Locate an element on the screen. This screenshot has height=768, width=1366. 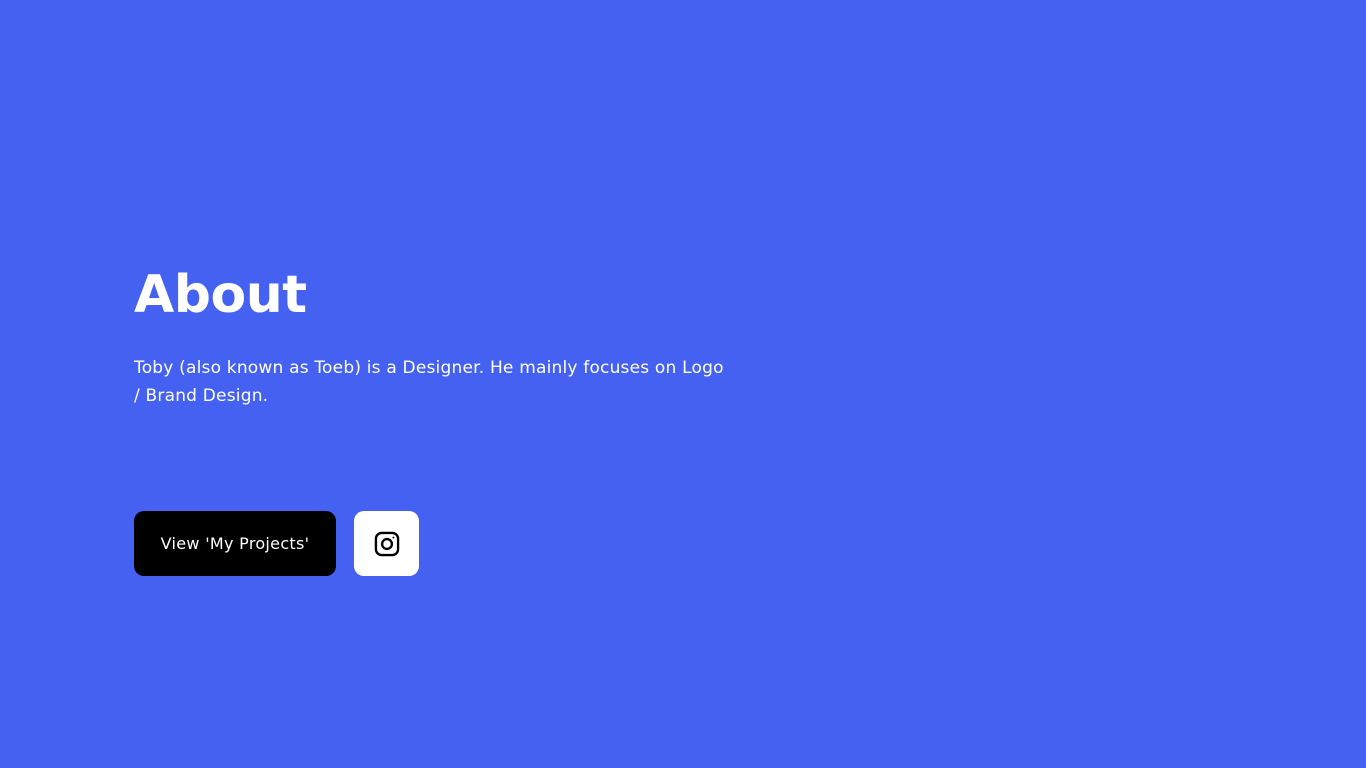
instagram-icon is located at coordinates (386, 543).